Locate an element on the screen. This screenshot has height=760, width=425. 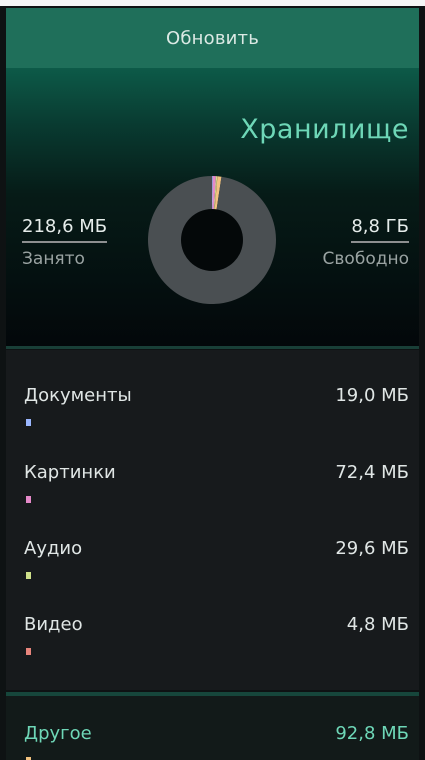
category-name: Видео is located at coordinates (53, 624).